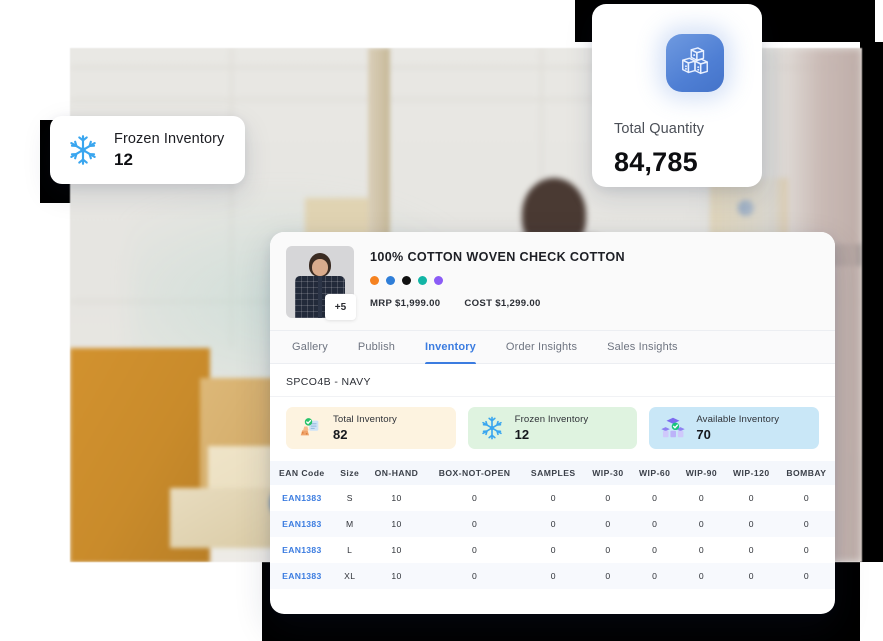 Image resolution: width=883 pixels, height=641 pixels. Describe the element at coordinates (656, 162) in the screenshot. I see `total-quantity-value: 84,785` at that location.